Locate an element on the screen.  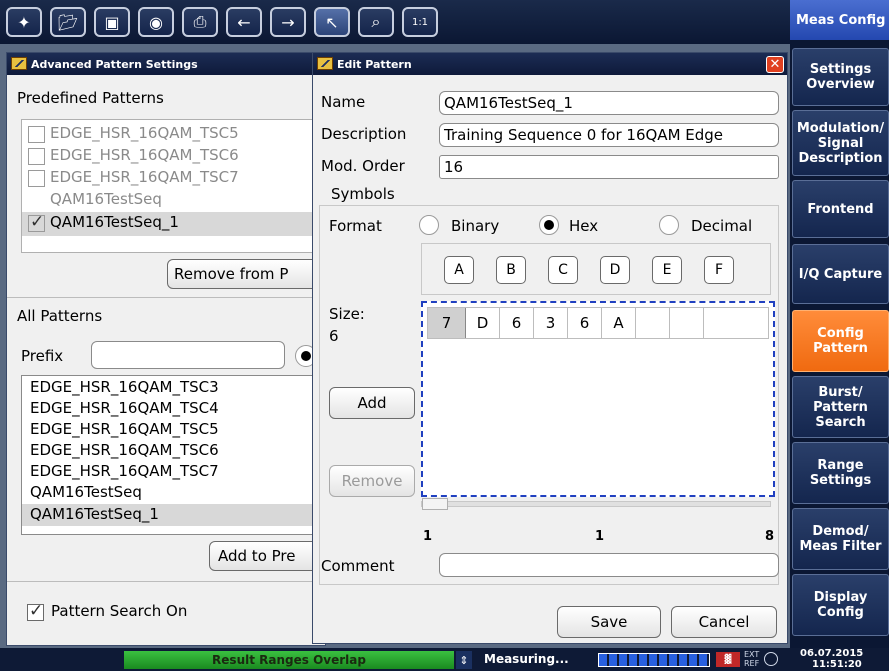
comment-input is located at coordinates (609, 565).